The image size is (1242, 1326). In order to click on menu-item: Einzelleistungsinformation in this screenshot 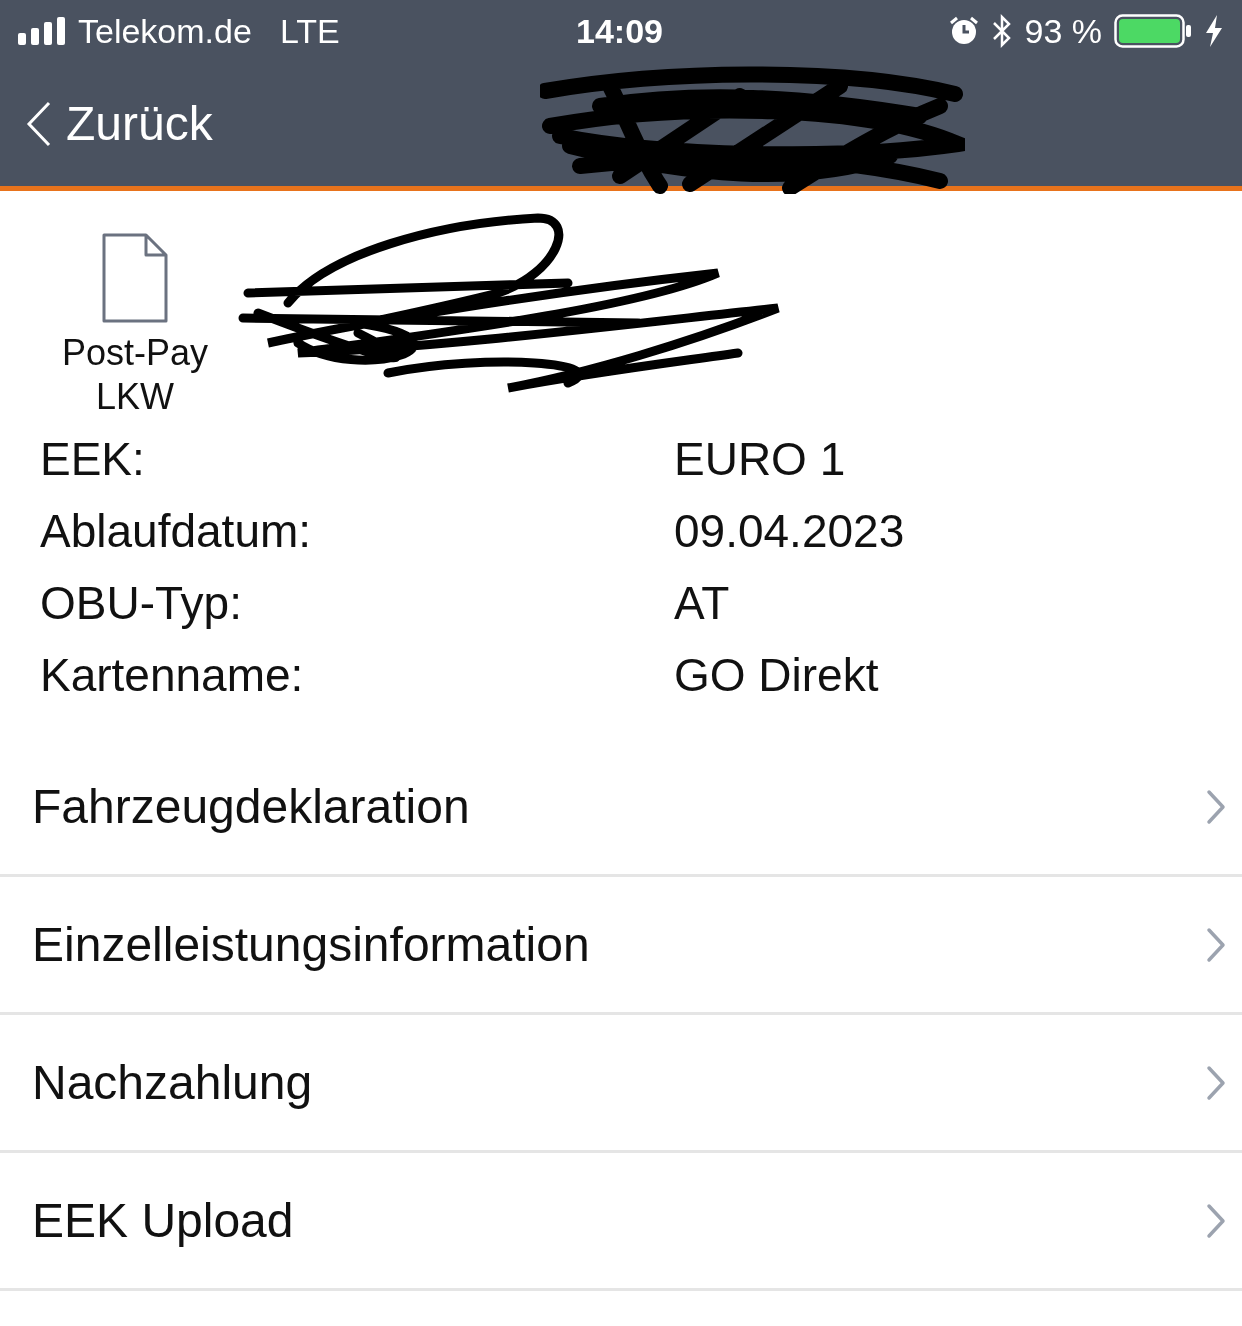, I will do `click(621, 946)`.